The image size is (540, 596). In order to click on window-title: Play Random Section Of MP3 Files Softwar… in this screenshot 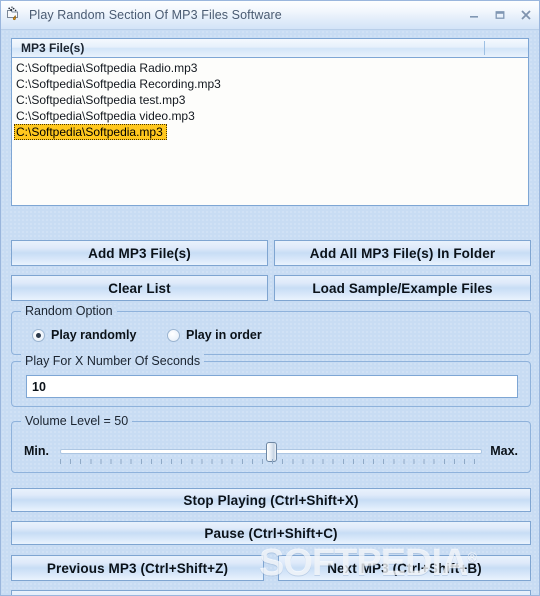, I will do `click(155, 15)`.